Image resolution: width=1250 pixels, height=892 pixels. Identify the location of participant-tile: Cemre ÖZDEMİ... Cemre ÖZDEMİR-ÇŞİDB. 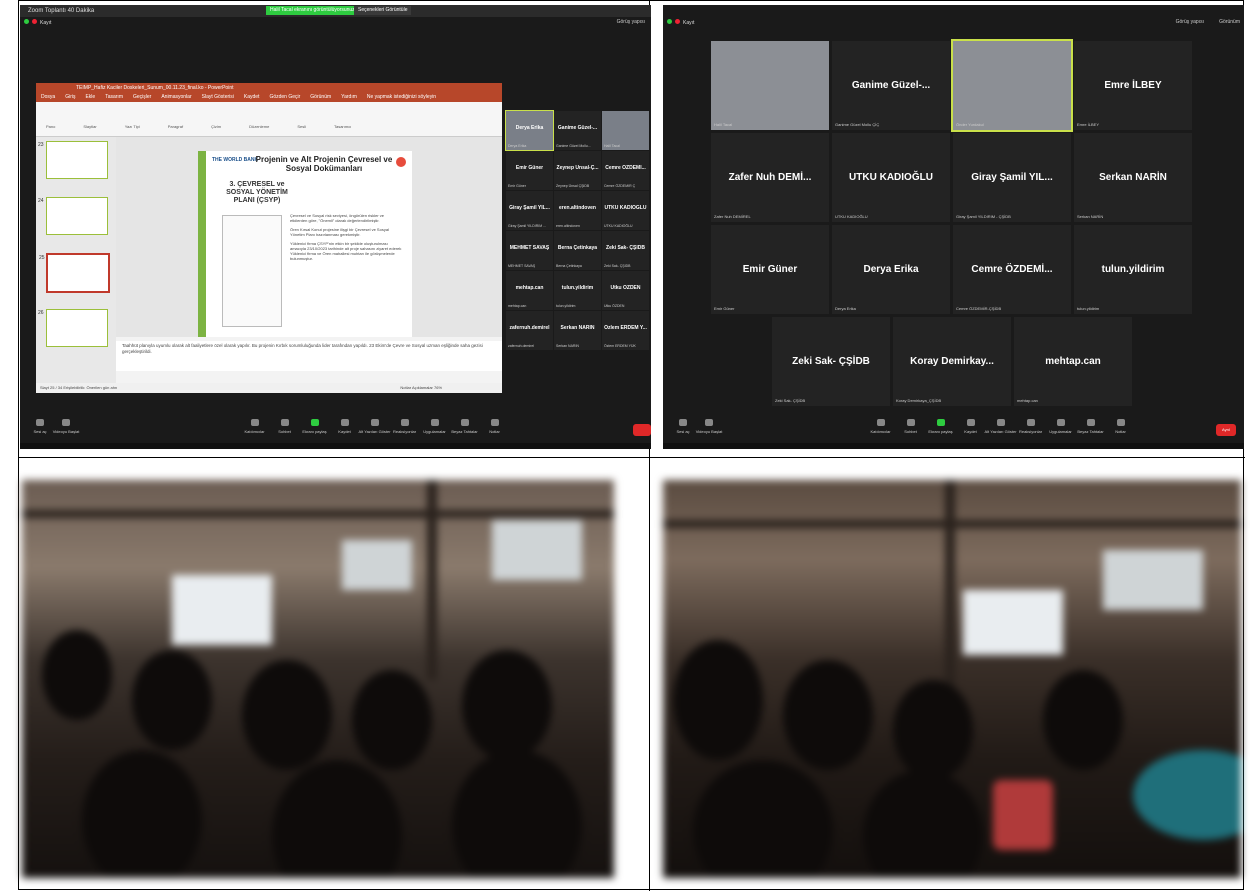
(1012, 269).